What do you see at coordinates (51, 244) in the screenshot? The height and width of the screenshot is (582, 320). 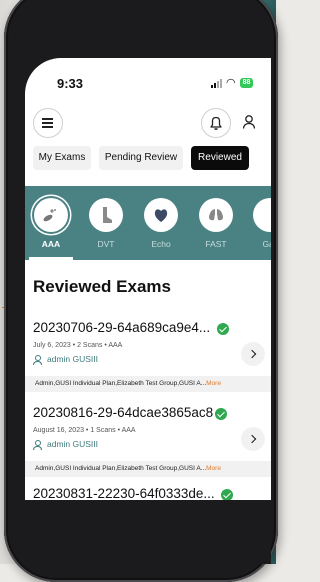 I see `scan-label-aaa: AAA` at bounding box center [51, 244].